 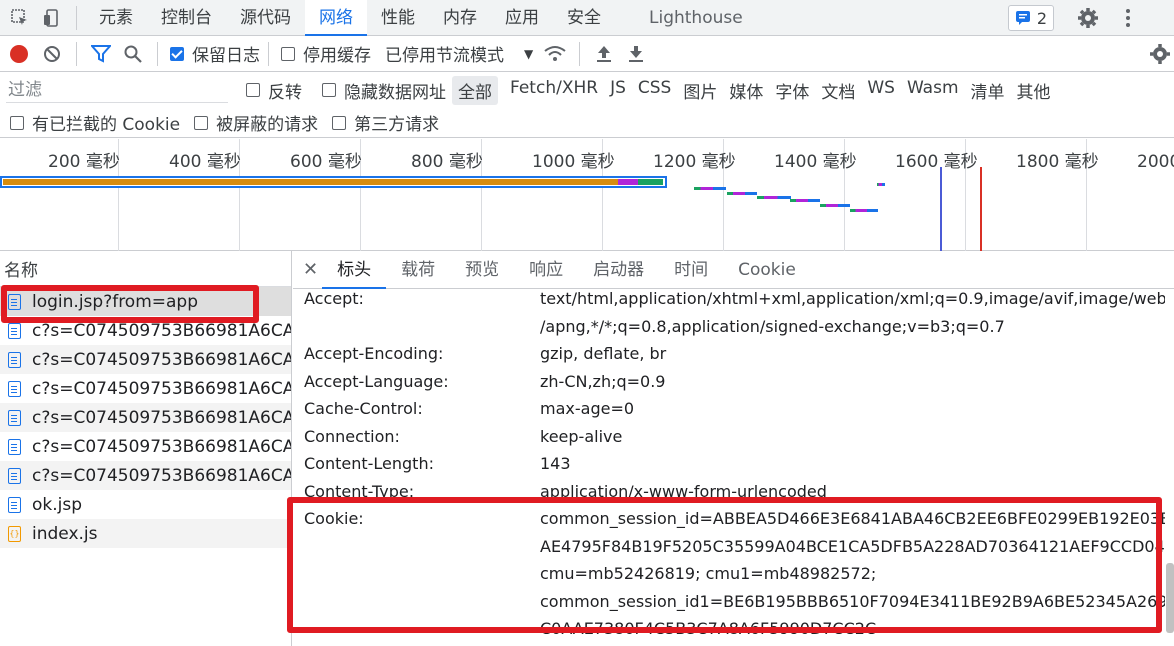 What do you see at coordinates (618, 90) in the screenshot?
I see `filter-type-2: JS` at bounding box center [618, 90].